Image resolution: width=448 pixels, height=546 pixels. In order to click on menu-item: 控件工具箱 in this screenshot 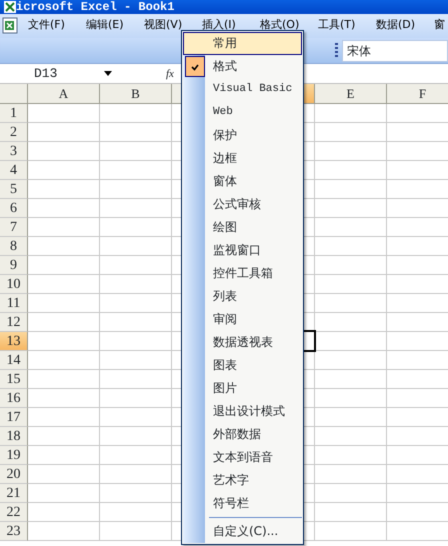, I will do `click(242, 273)`.